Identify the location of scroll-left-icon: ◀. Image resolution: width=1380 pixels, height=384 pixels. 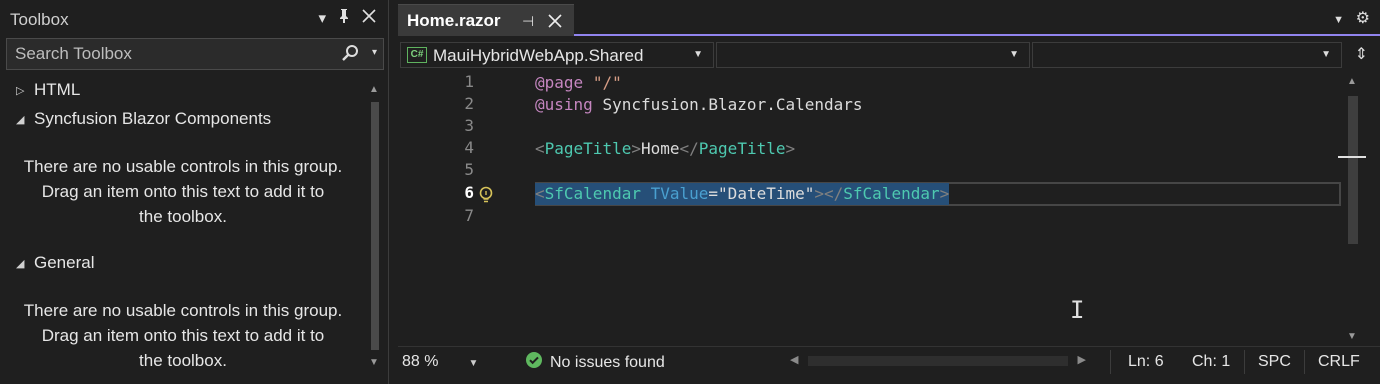
(794, 359).